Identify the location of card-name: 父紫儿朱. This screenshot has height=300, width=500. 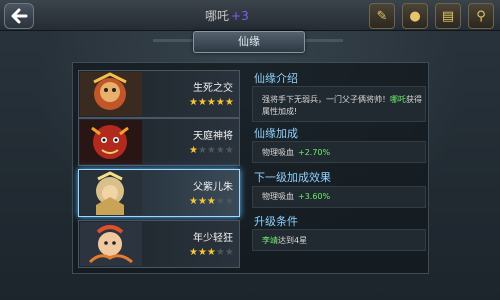
(213, 187).